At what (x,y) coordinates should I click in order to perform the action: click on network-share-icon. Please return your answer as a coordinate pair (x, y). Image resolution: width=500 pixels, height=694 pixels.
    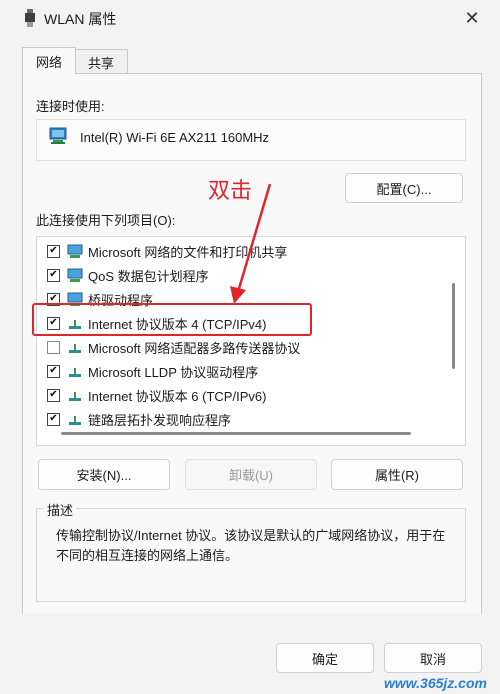
    Looking at the image, I should click on (75, 251).